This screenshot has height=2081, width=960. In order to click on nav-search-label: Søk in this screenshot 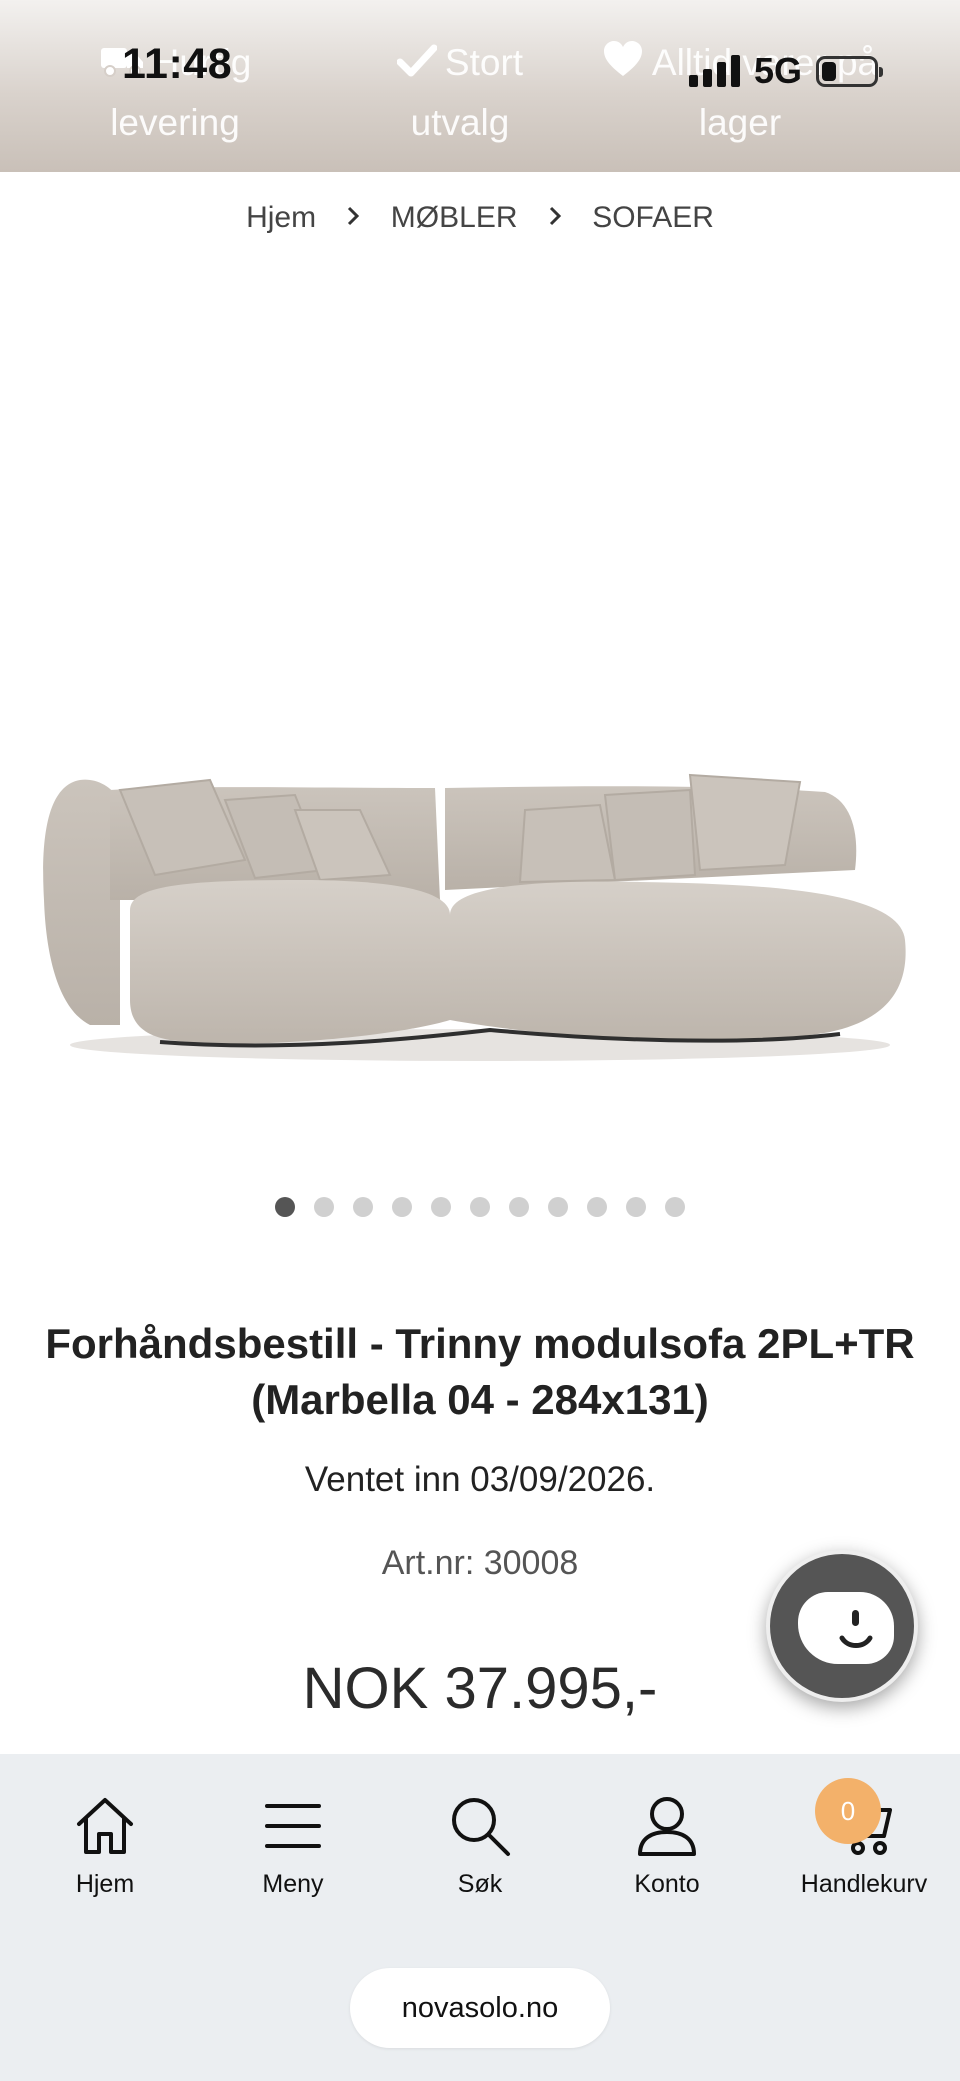, I will do `click(480, 1884)`.